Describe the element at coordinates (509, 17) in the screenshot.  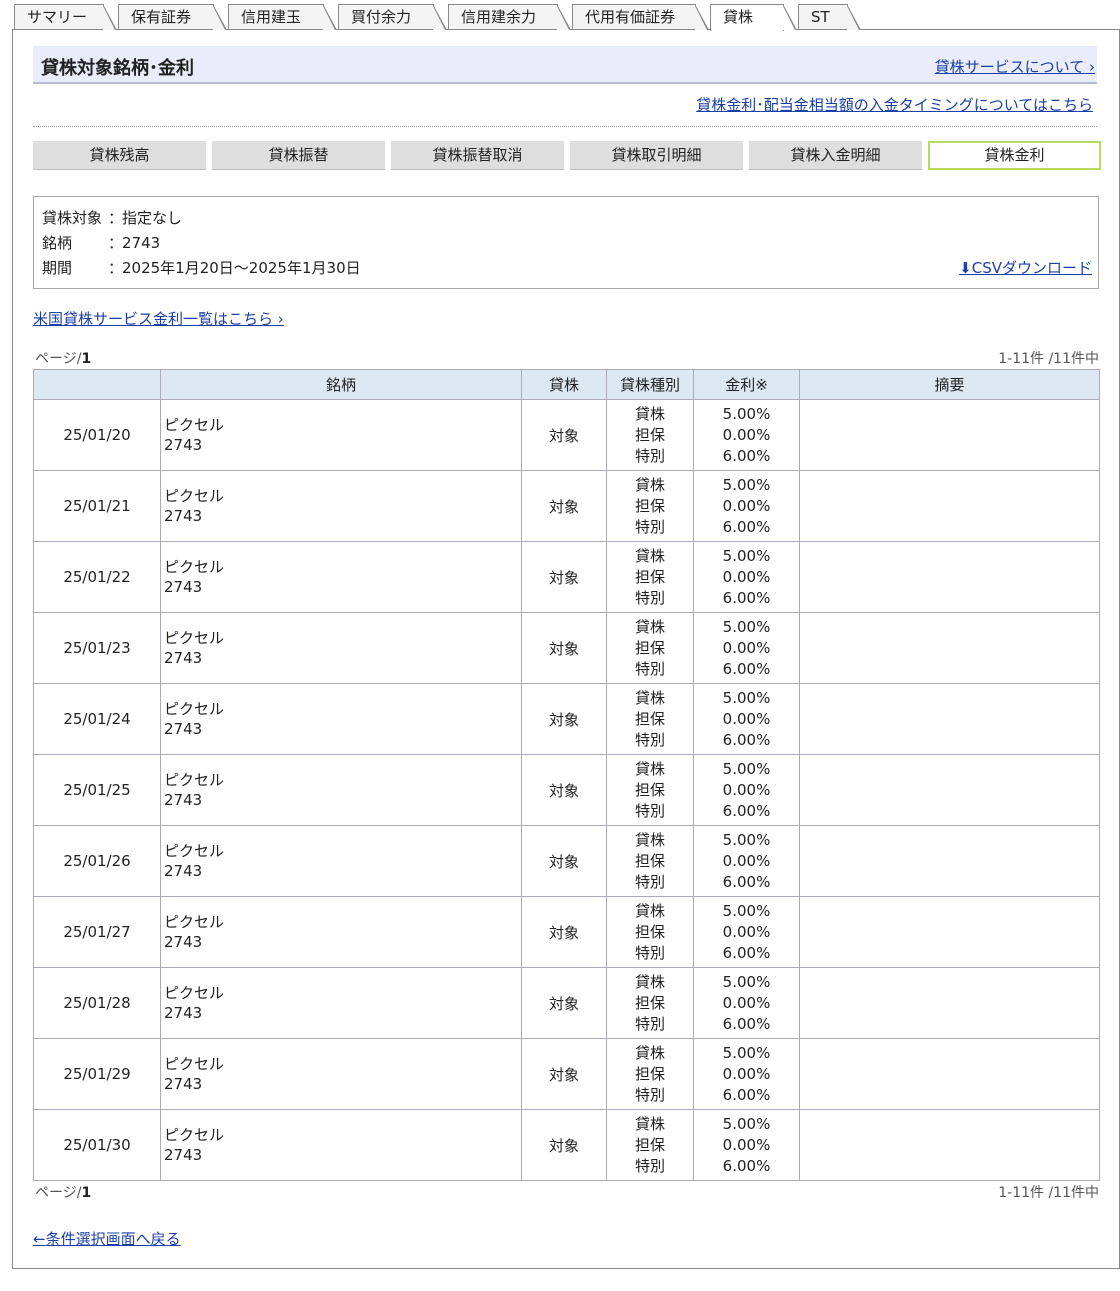
I see `tab-4: 信用建余力` at that location.